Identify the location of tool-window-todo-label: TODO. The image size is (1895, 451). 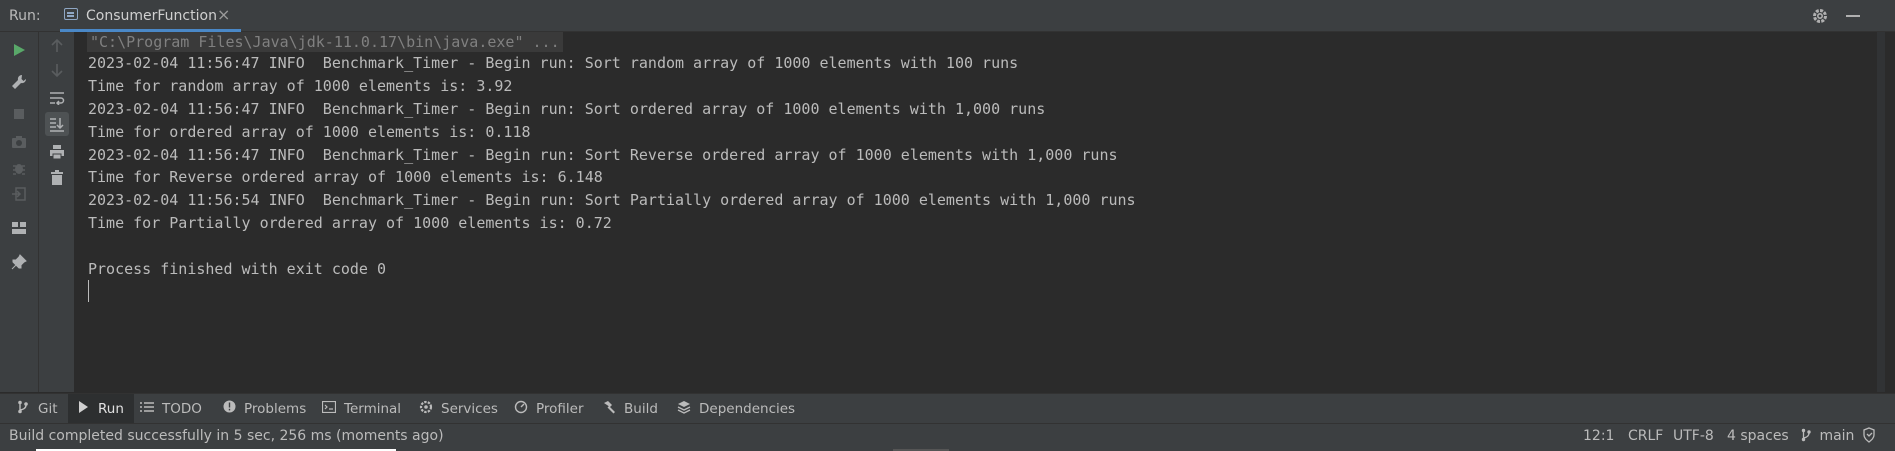
(182, 408).